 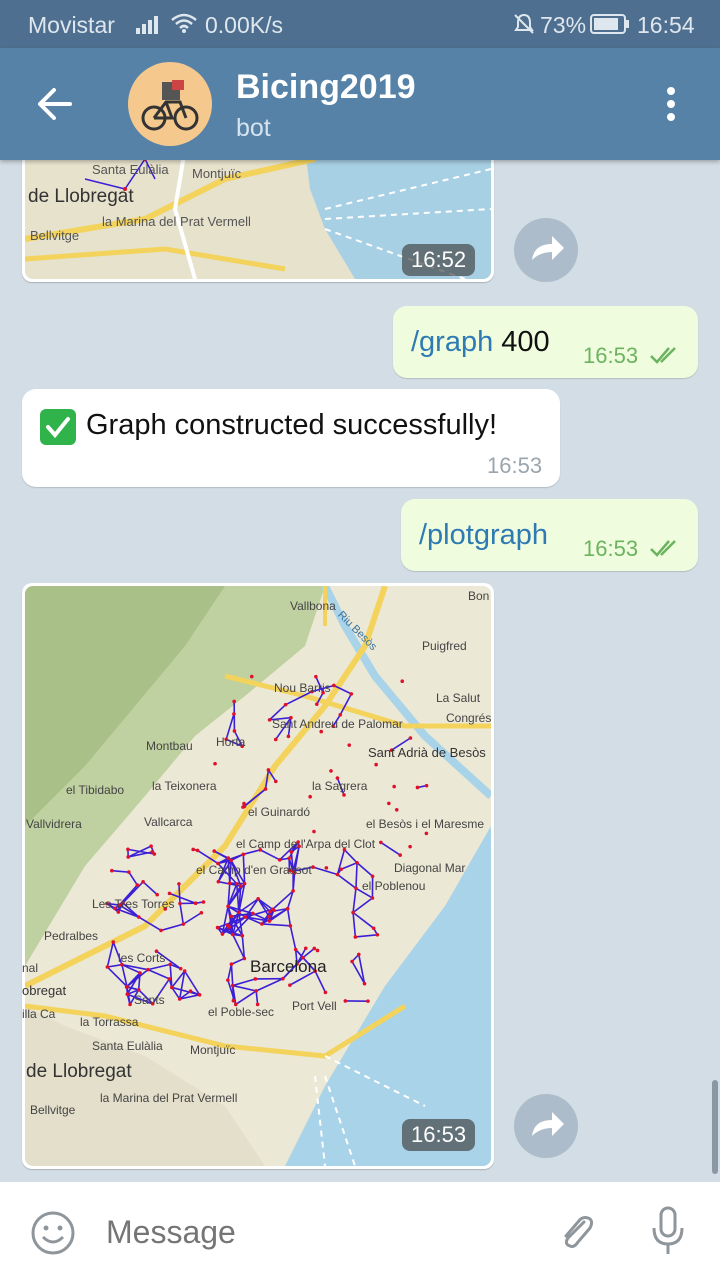 I want to click on wifi-icon, so click(x=184, y=23).